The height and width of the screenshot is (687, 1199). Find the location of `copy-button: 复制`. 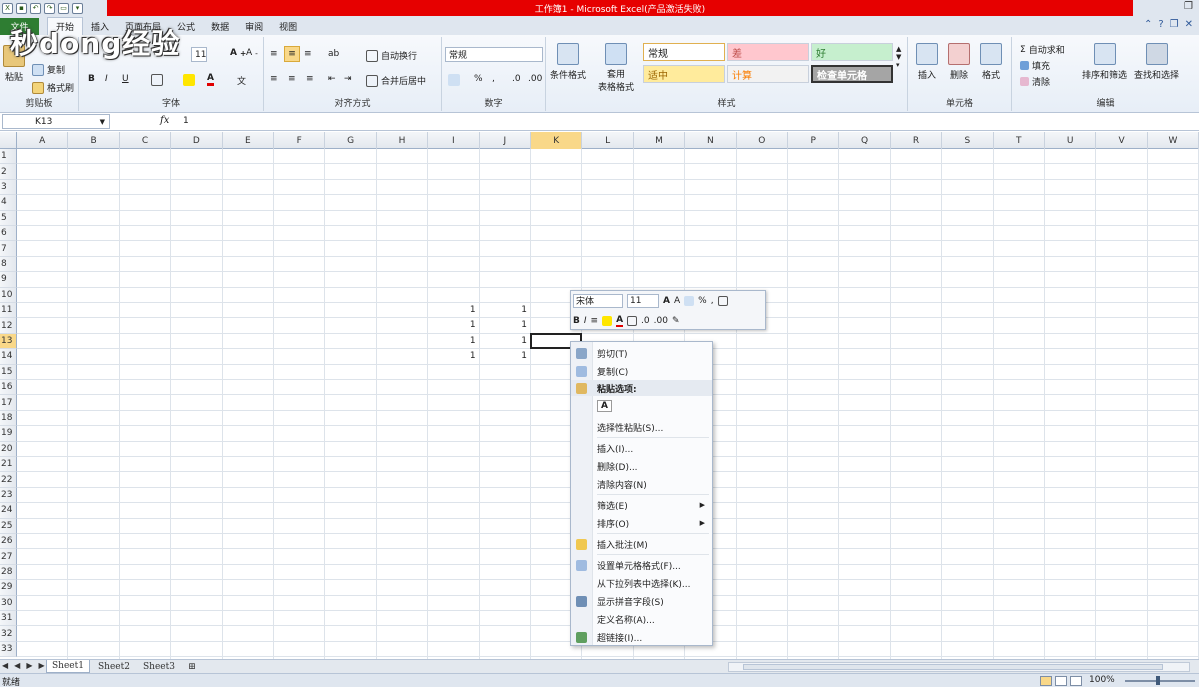

copy-button: 复制 is located at coordinates (48, 69).